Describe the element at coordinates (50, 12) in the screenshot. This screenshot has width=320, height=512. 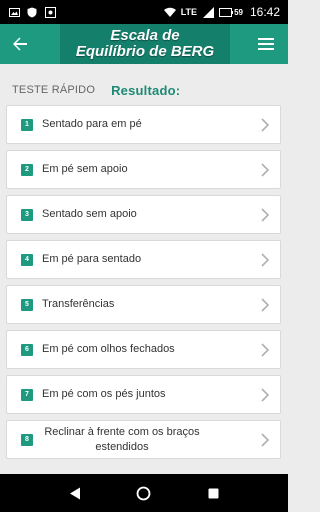
I see `image-icon` at that location.